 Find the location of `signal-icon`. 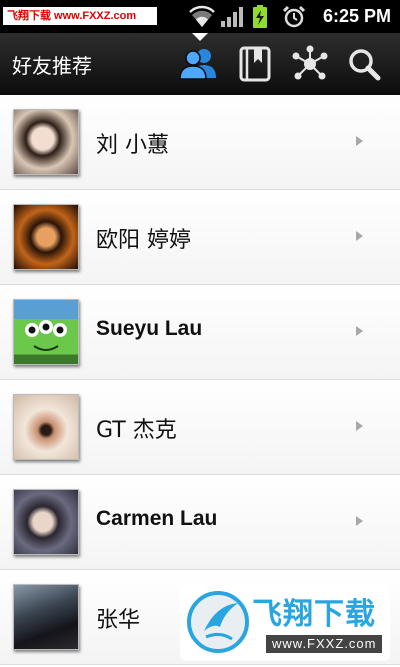

signal-icon is located at coordinates (232, 19).